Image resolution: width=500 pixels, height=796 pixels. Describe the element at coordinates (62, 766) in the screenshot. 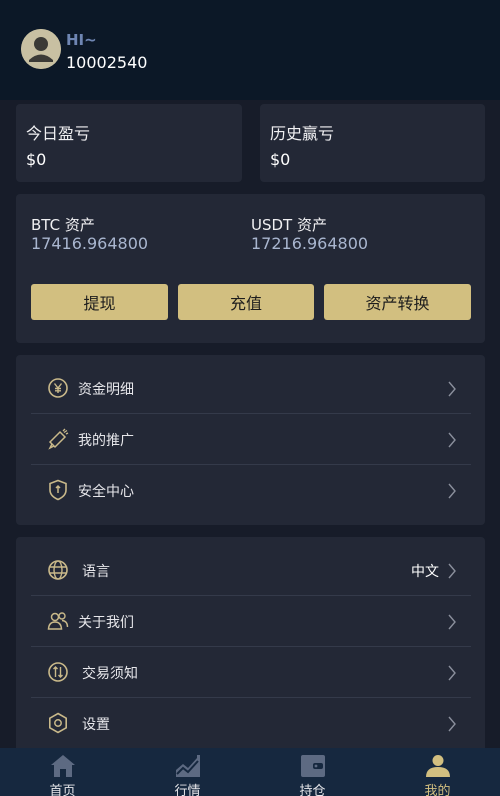

I see `home-icon` at that location.